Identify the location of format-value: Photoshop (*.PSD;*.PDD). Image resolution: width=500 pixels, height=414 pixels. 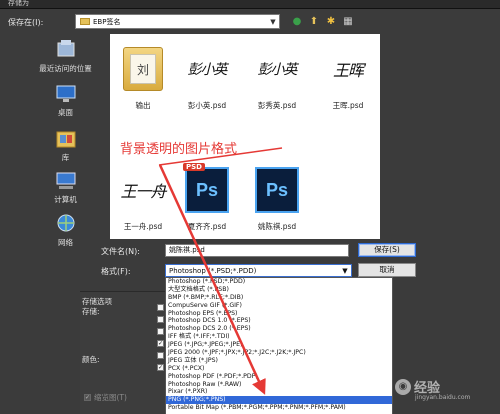
(213, 270).